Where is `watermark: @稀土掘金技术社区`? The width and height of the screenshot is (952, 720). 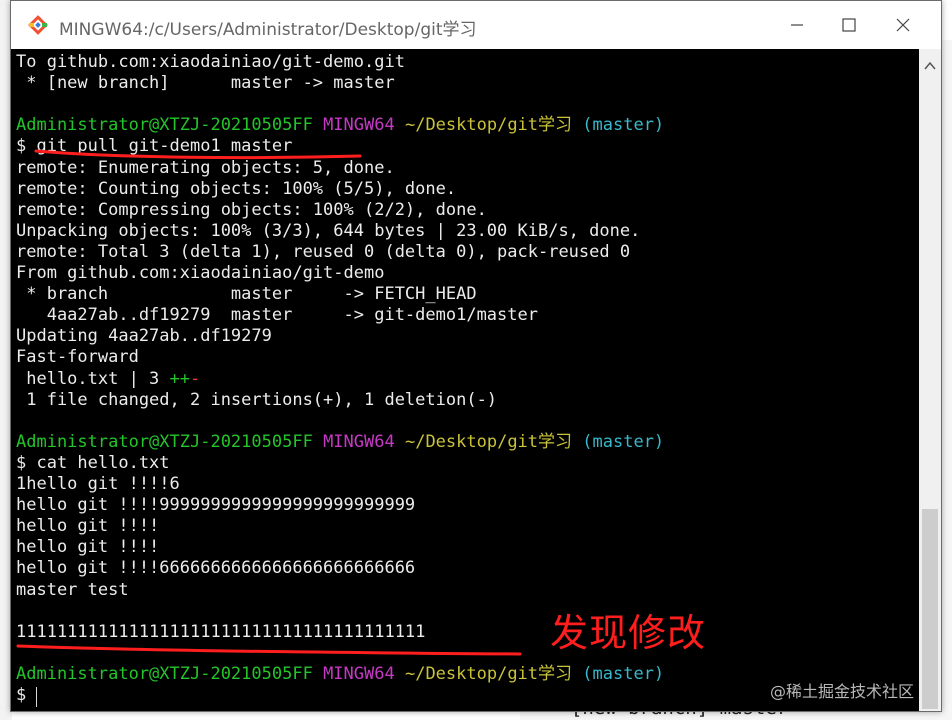 watermark: @稀土掘金技术社区 is located at coordinates (842, 691).